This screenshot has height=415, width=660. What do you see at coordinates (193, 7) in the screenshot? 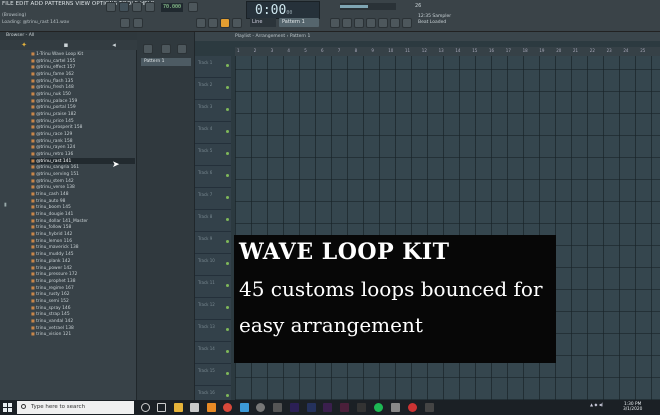
I see `metronome-icon` at bounding box center [193, 7].